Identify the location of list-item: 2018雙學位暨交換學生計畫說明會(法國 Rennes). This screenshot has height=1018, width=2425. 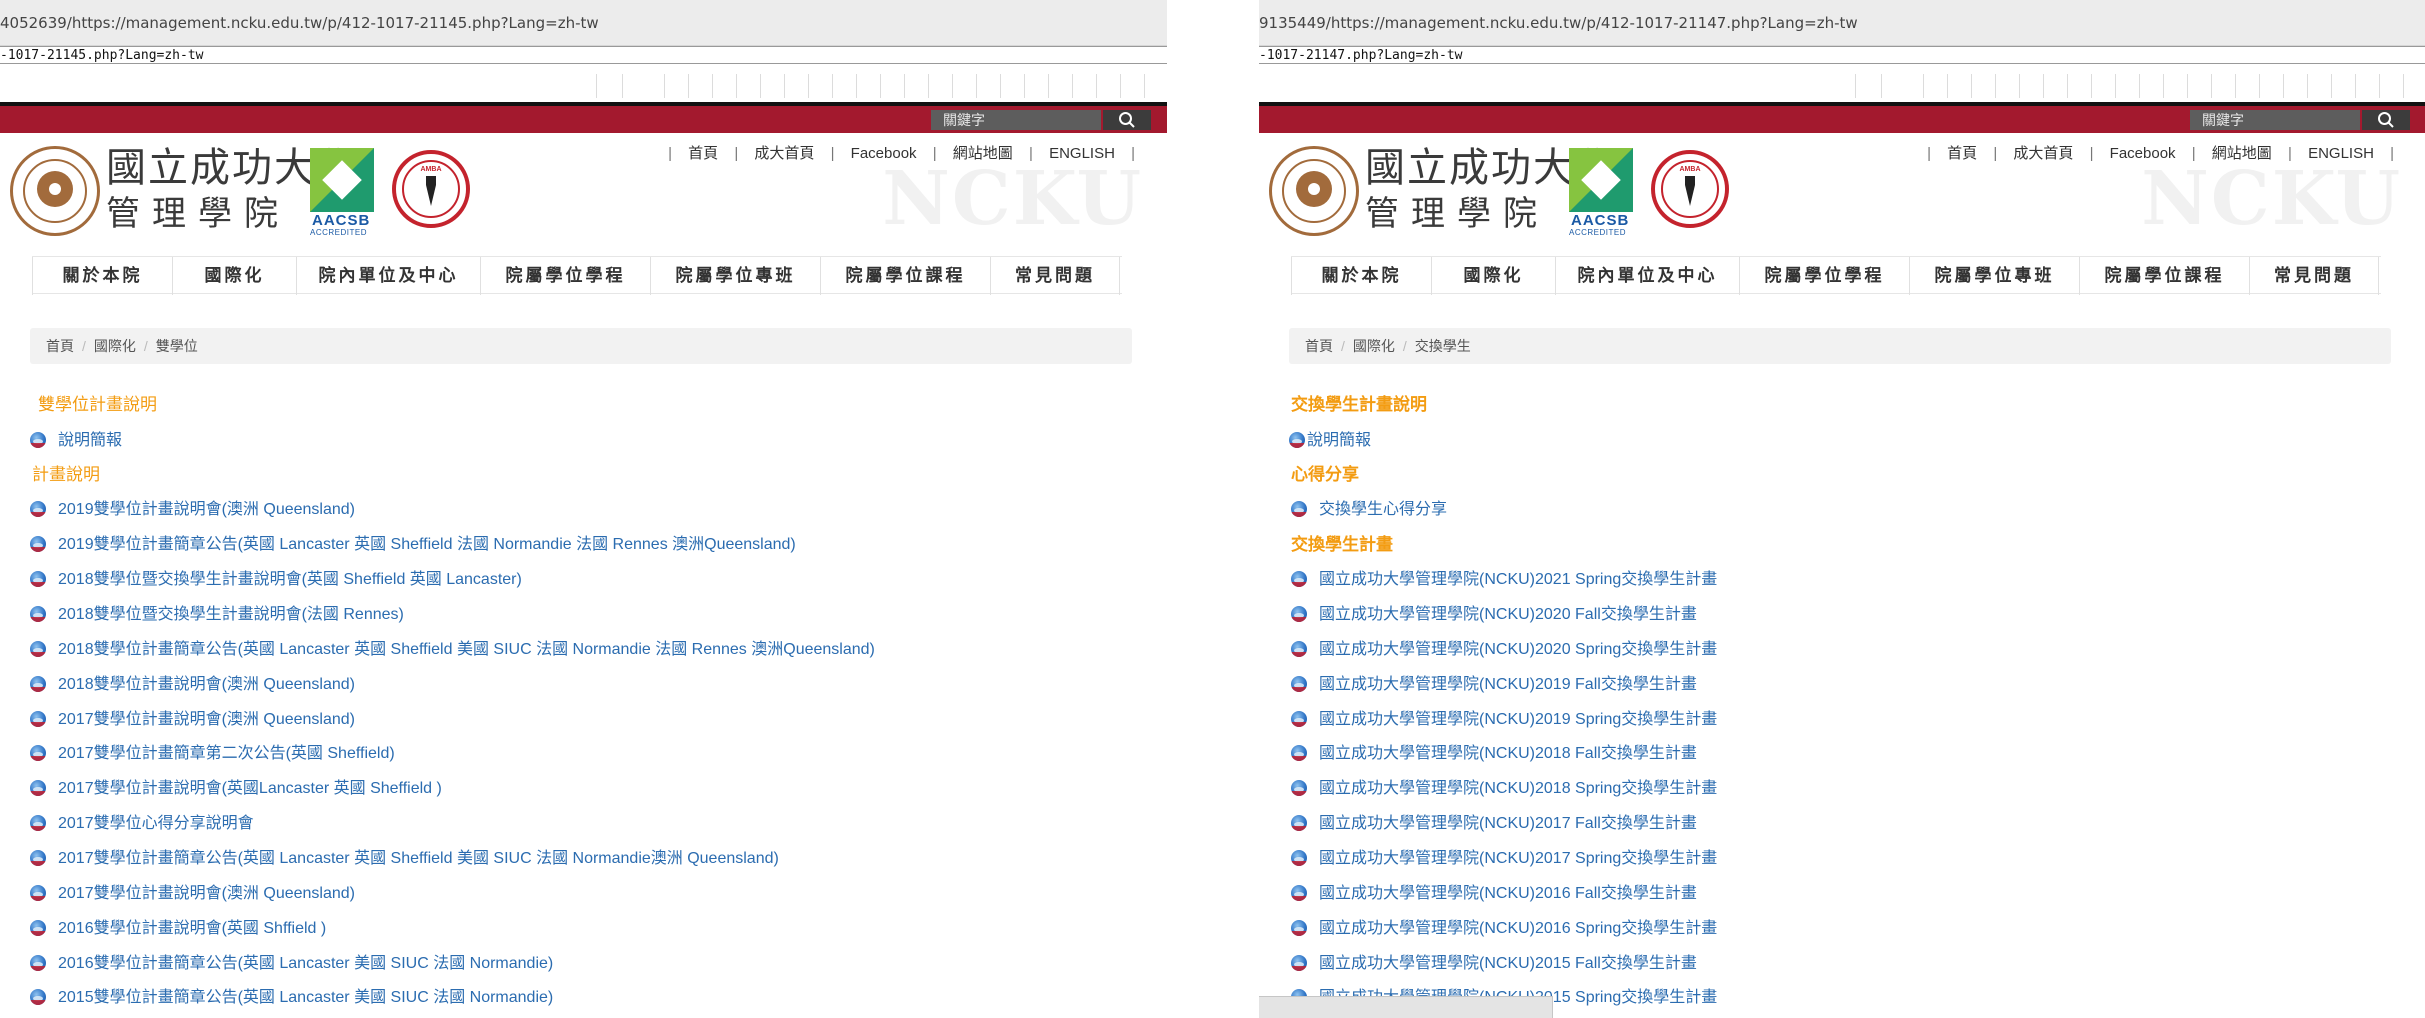
(217, 615).